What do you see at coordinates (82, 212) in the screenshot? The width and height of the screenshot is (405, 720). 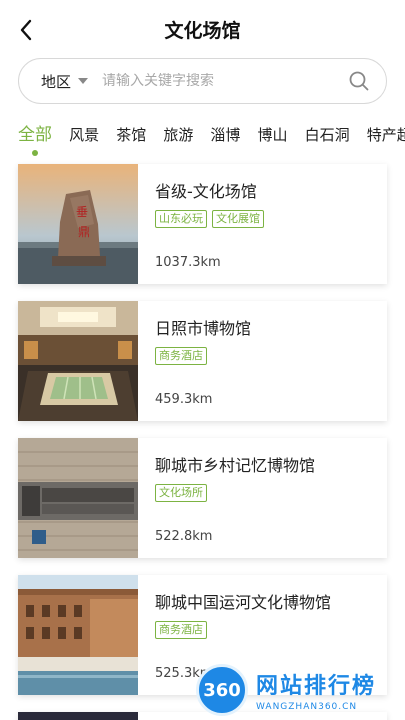 I see `svg-text: 垂` at bounding box center [82, 212].